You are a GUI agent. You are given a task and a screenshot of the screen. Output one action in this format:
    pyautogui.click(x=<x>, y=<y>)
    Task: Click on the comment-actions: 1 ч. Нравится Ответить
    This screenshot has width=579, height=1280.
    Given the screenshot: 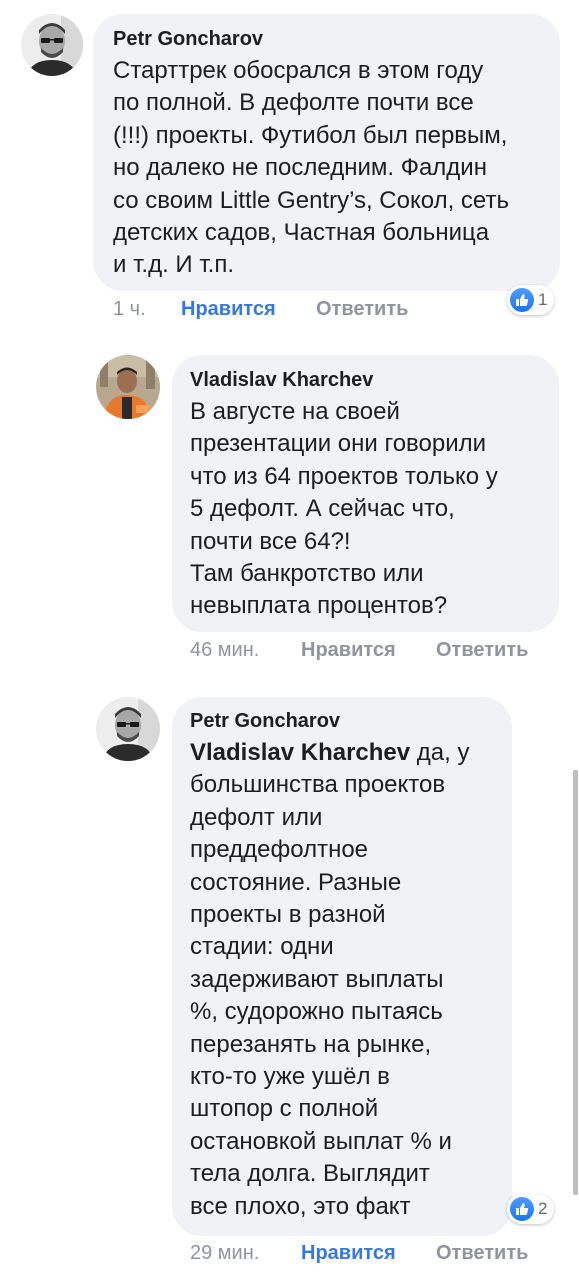 What is the action you would take?
    pyautogui.click(x=260, y=309)
    